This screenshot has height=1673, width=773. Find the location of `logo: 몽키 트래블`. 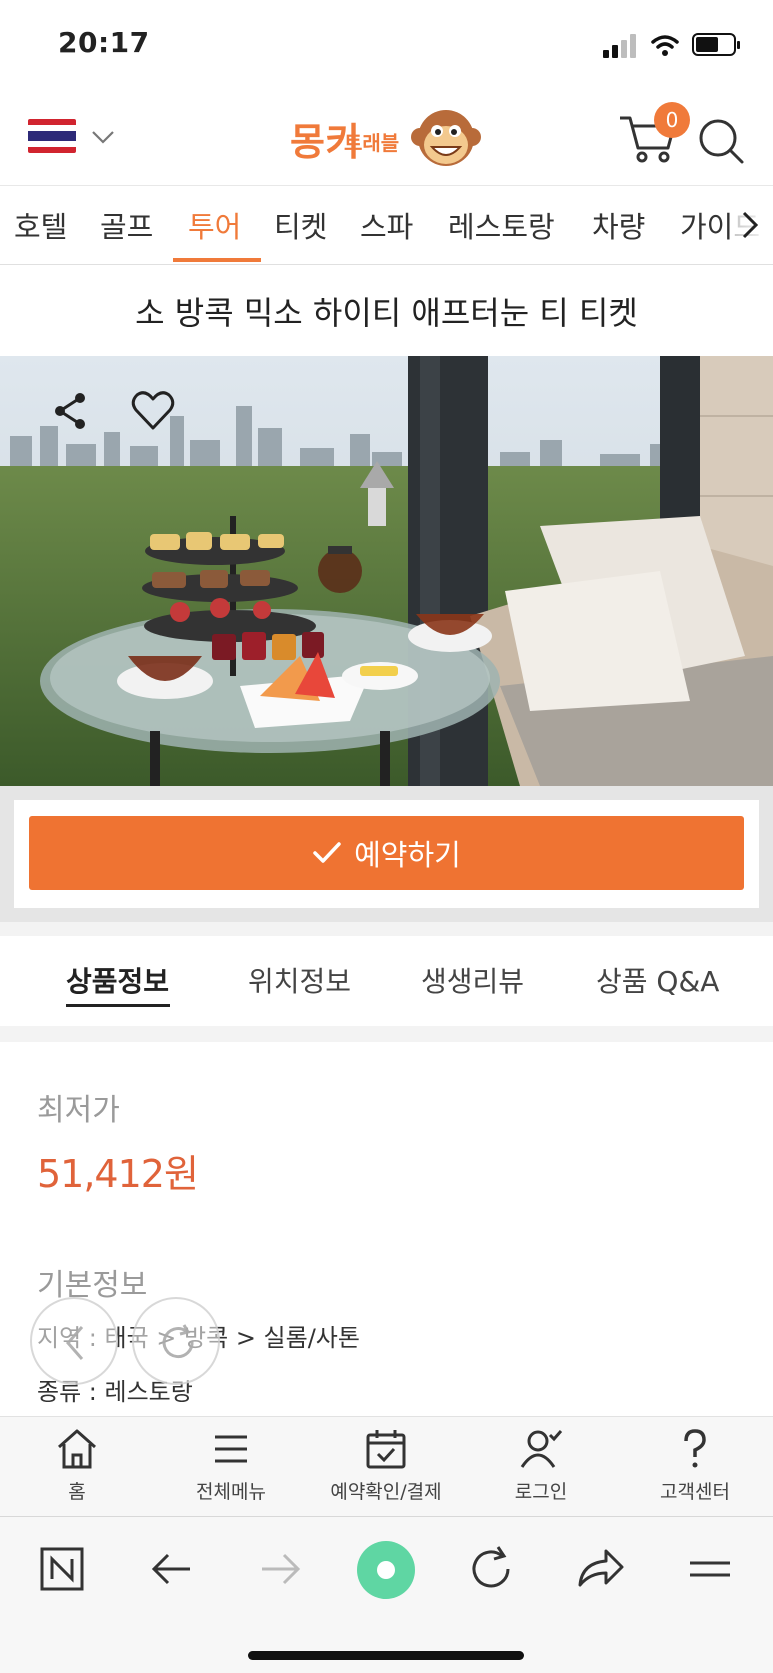

logo: 몽키 트래블 is located at coordinates (390, 138).